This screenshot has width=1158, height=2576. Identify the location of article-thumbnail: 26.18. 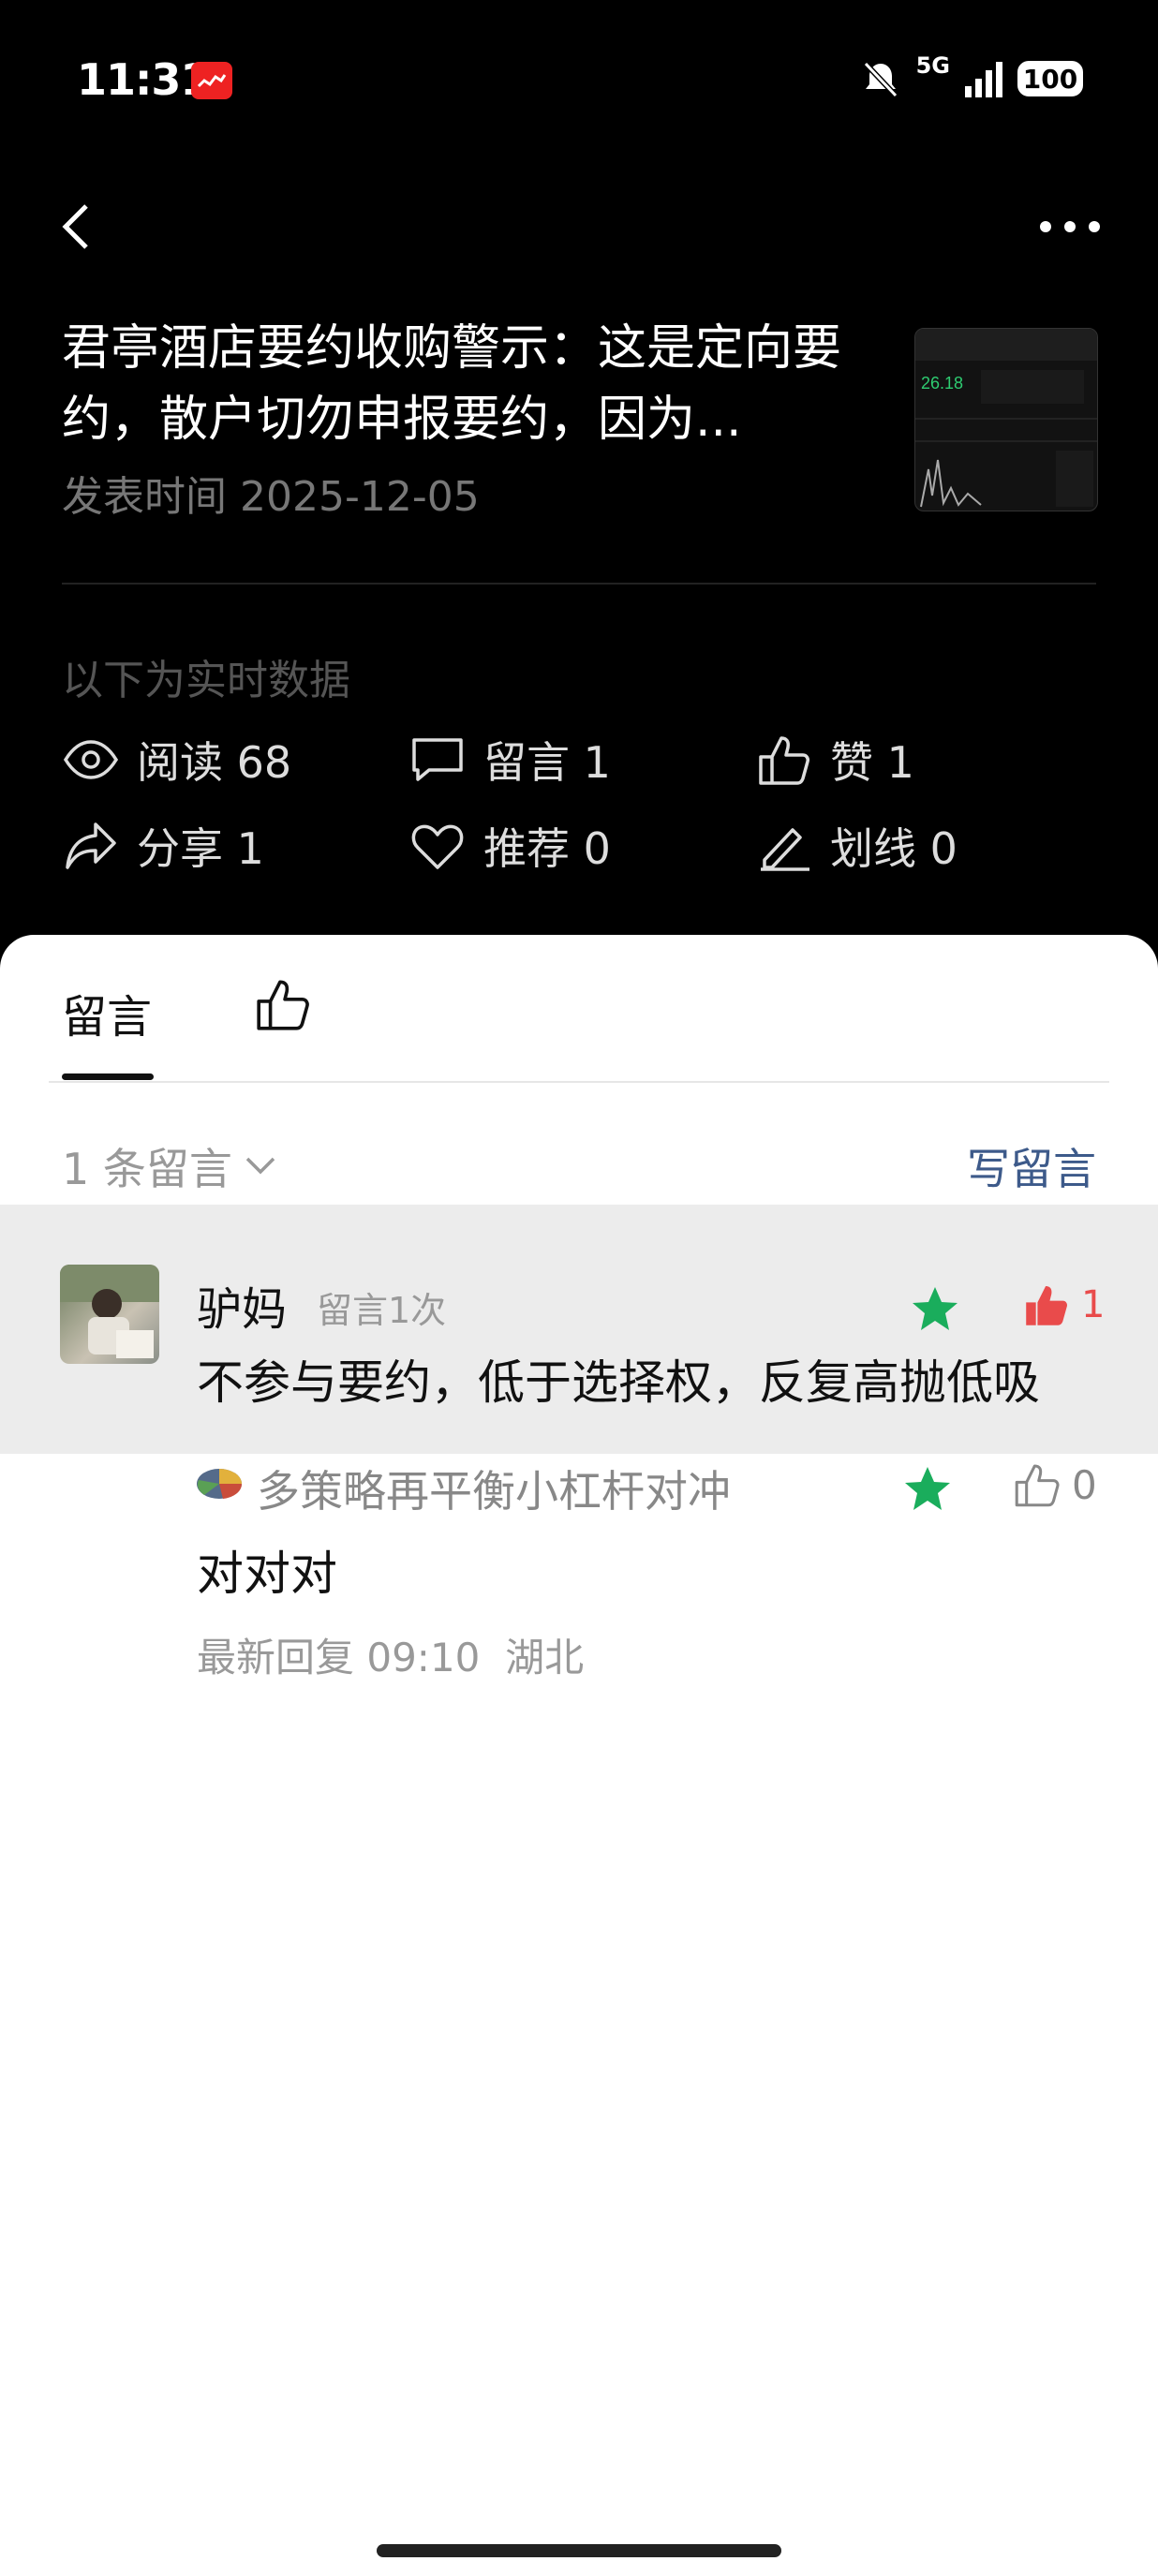
(1006, 419).